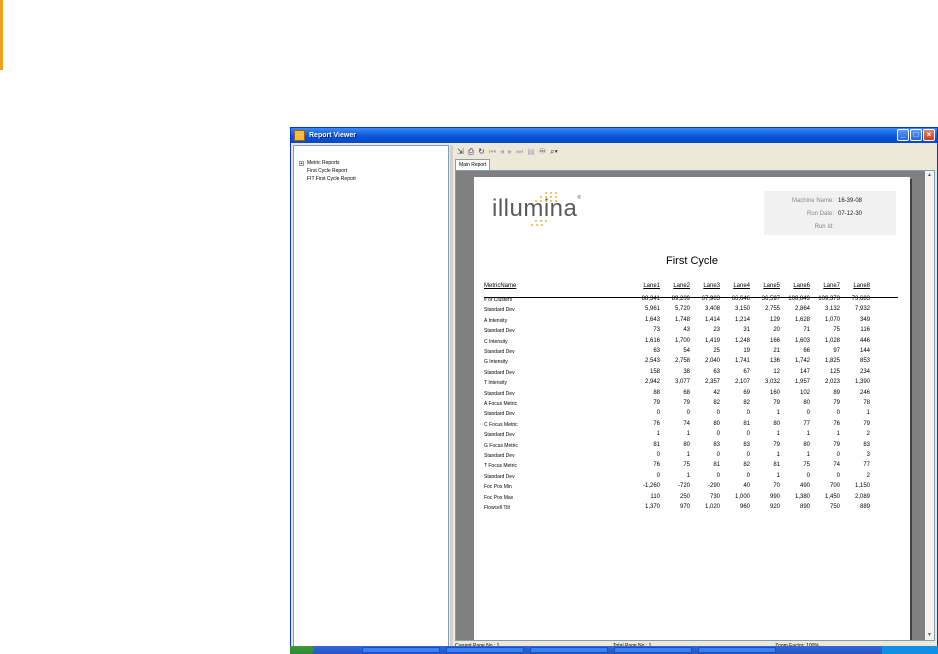 This screenshot has height=654, width=938. I want to click on refresh-icon: ↻, so click(481, 152).